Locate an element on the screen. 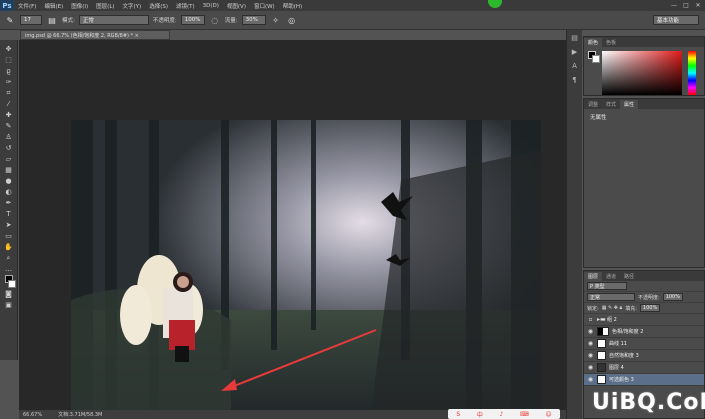 The image size is (705, 419). shape-tool-icon: ▭ is located at coordinates (9, 236).